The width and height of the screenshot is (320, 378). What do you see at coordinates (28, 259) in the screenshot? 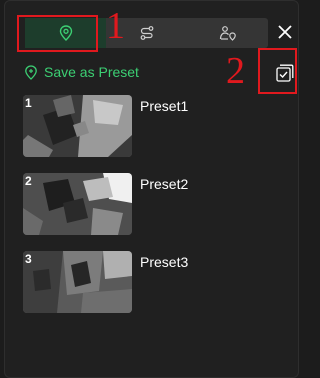
I see `preset-number: 3` at bounding box center [28, 259].